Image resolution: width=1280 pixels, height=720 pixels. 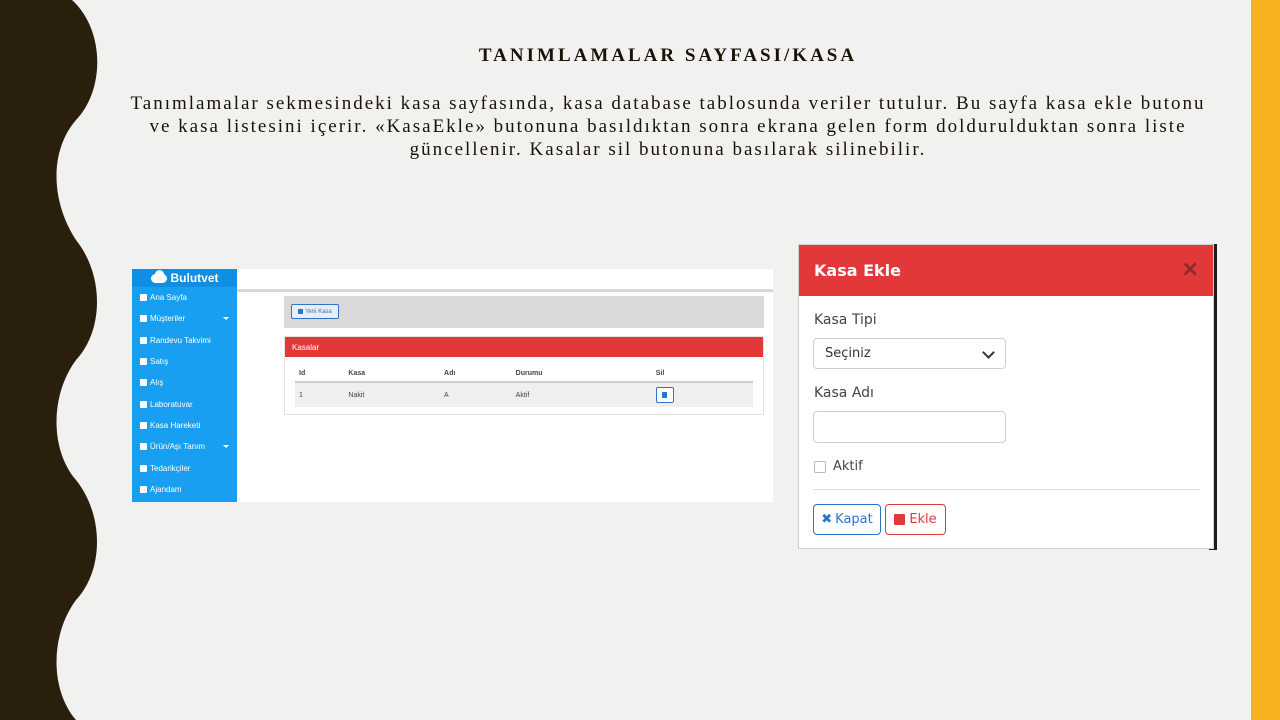 I want to click on cell-sil, so click(x=702, y=394).